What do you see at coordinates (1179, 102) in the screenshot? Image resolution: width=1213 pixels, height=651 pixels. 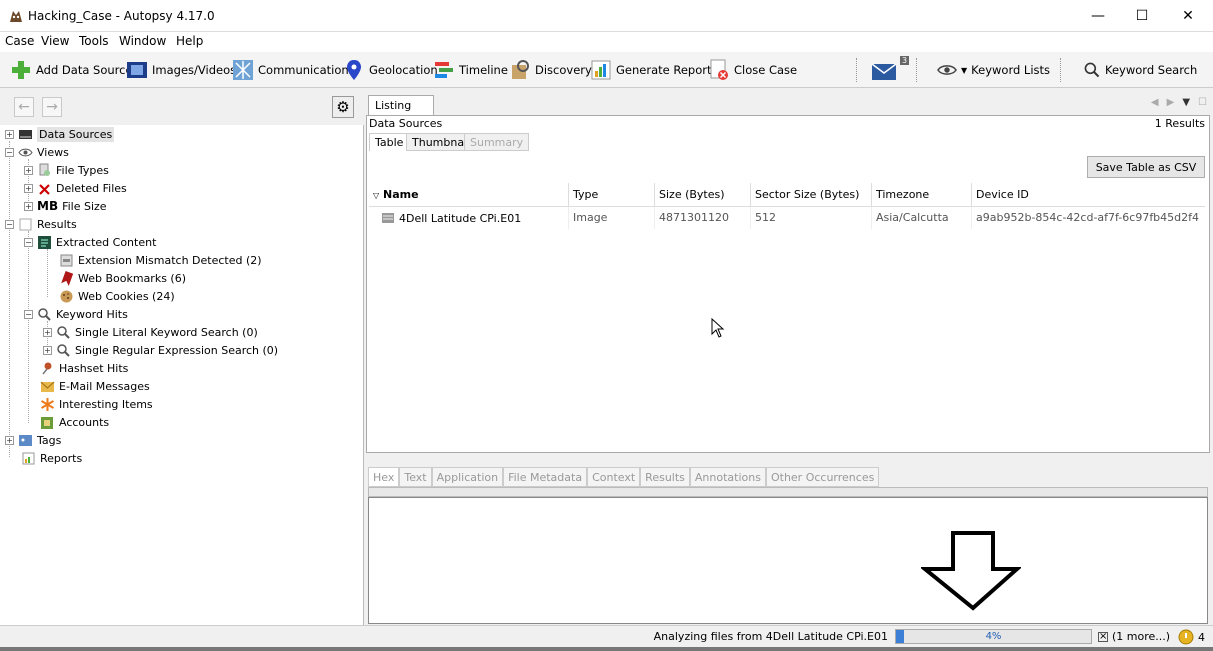 I see `tab-navigation: ◀ ▶ ▼ ☐` at bounding box center [1179, 102].